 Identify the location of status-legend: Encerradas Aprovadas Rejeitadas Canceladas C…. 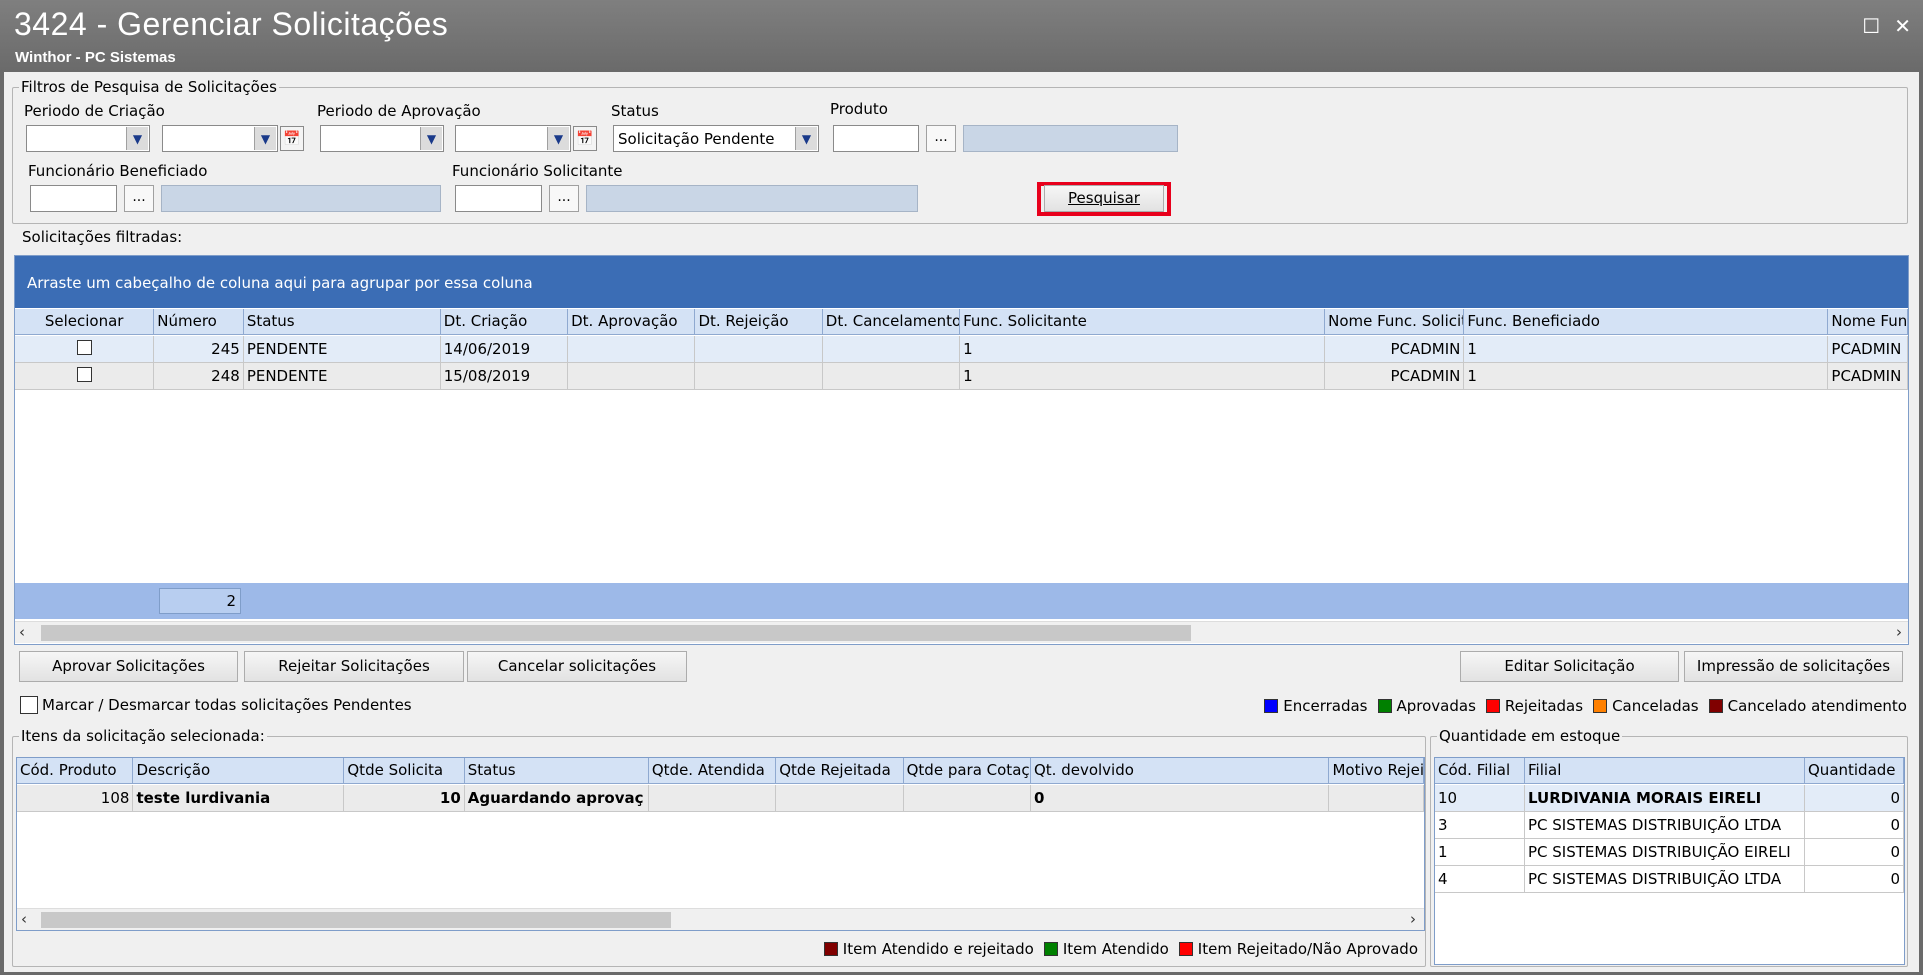
(1580, 706).